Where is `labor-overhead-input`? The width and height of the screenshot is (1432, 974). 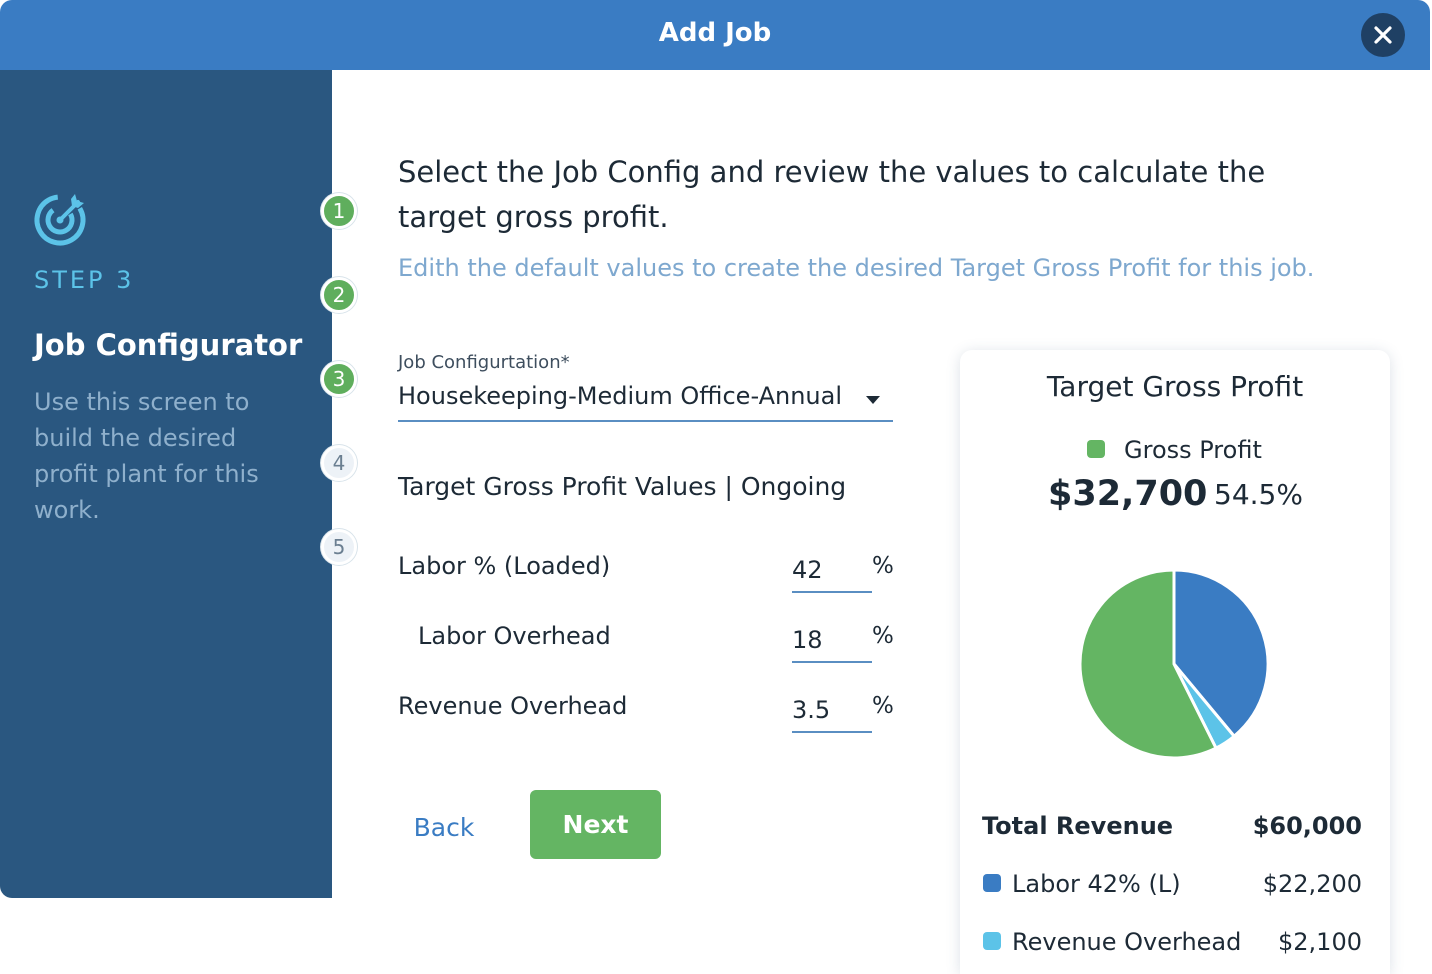 labor-overhead-input is located at coordinates (832, 641).